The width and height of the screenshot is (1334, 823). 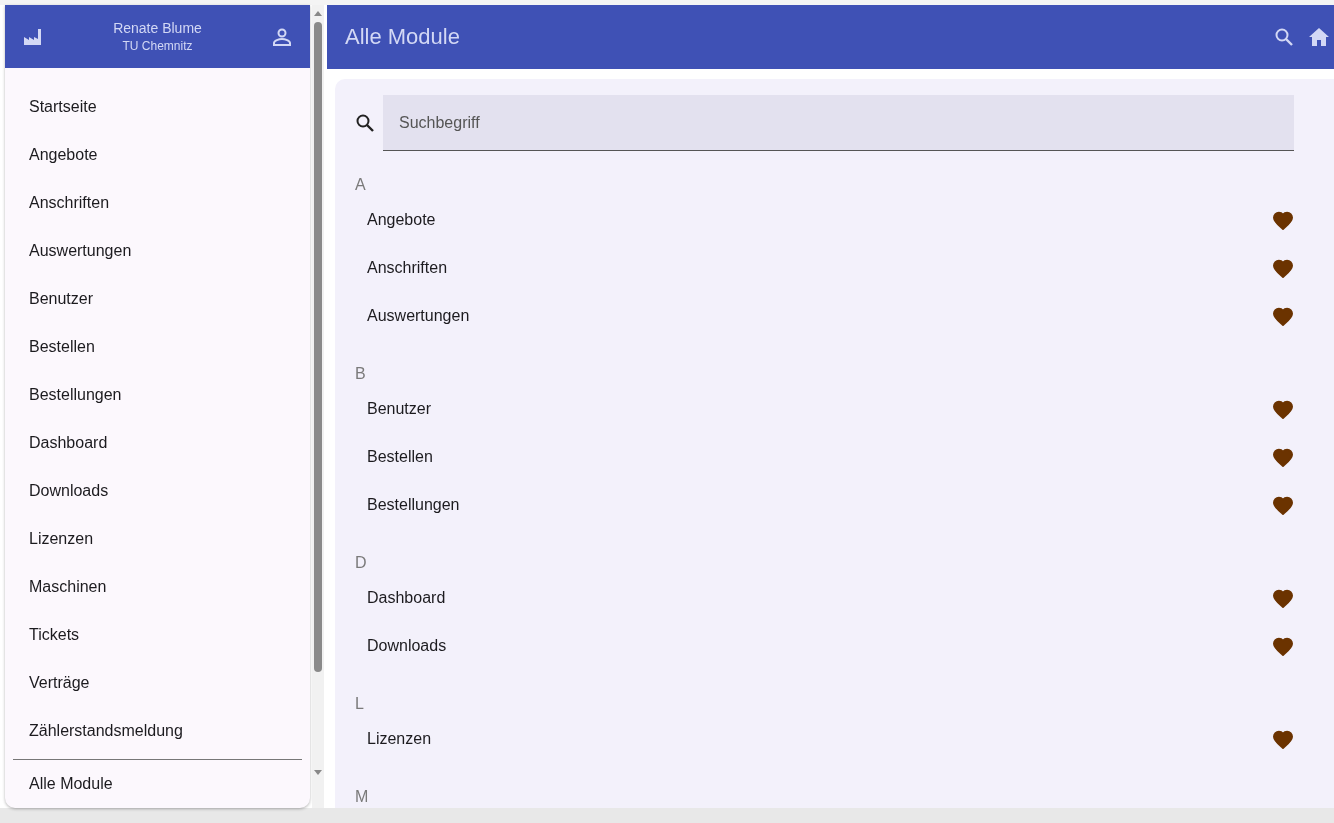 What do you see at coordinates (824, 646) in the screenshot?
I see `module-item: Downloads` at bounding box center [824, 646].